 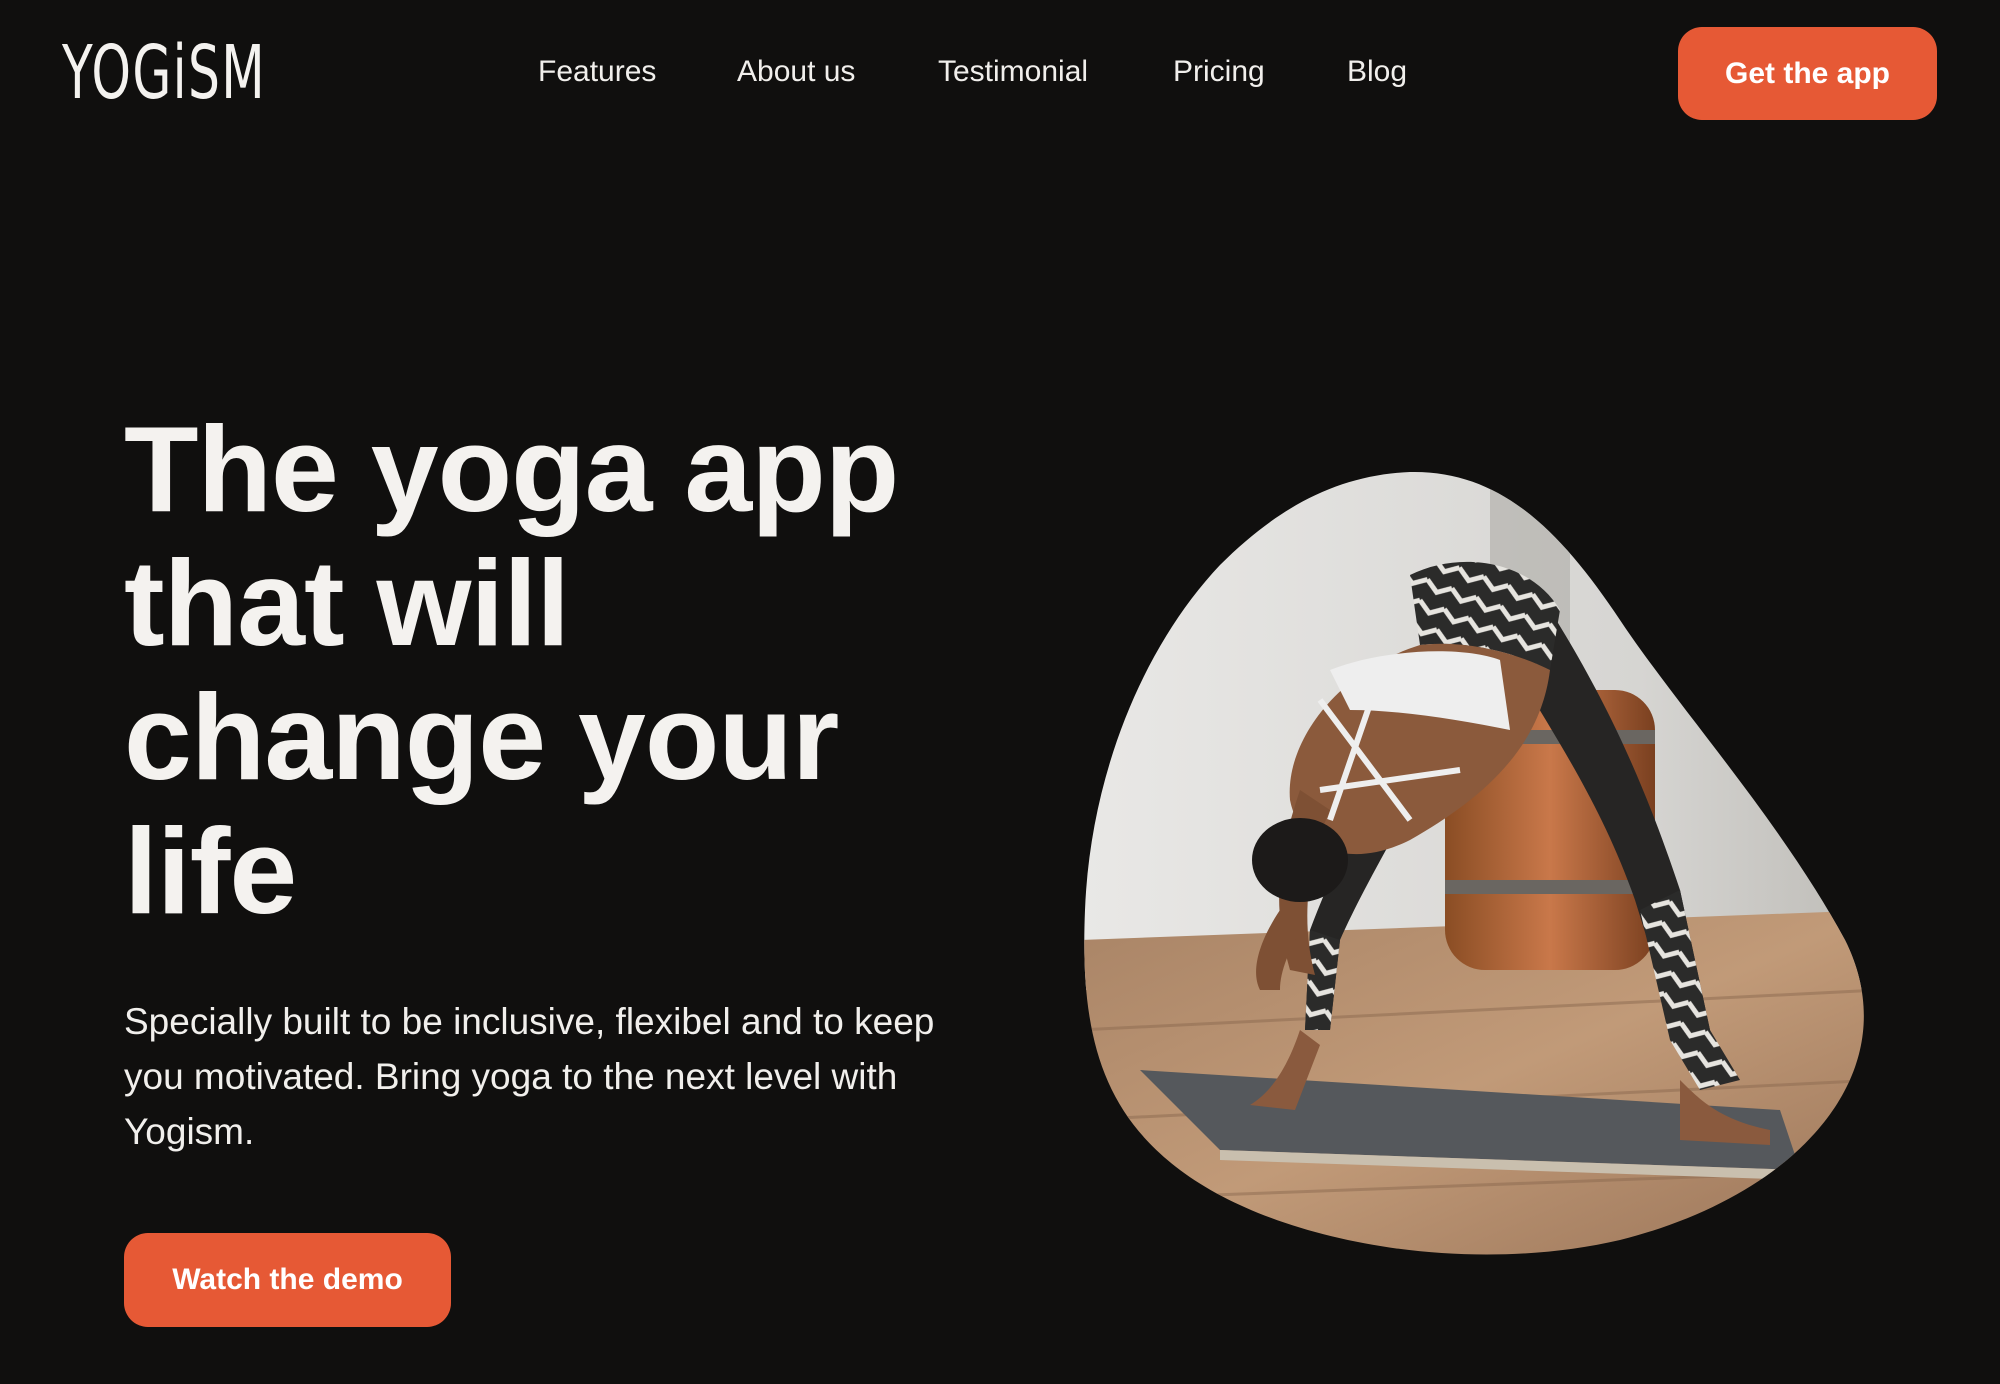 I want to click on nav-link-pricing: Pricing, so click(x=1219, y=72).